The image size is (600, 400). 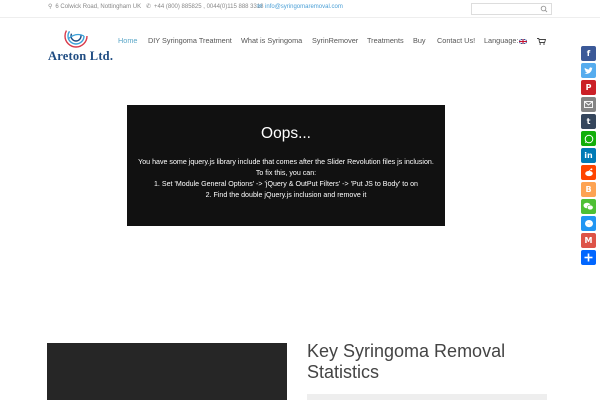 I want to click on wechat-icon, so click(x=588, y=206).